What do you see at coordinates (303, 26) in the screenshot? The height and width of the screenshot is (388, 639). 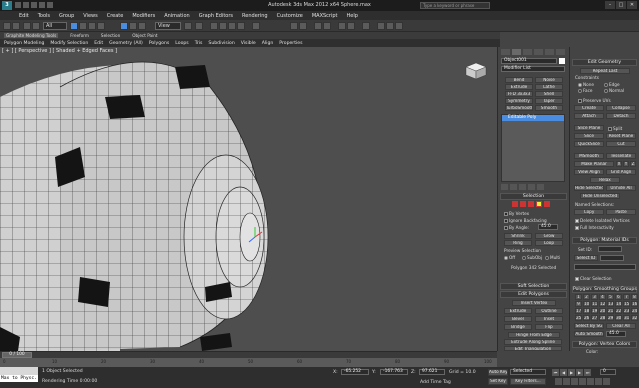 I see `align-icon` at bounding box center [303, 26].